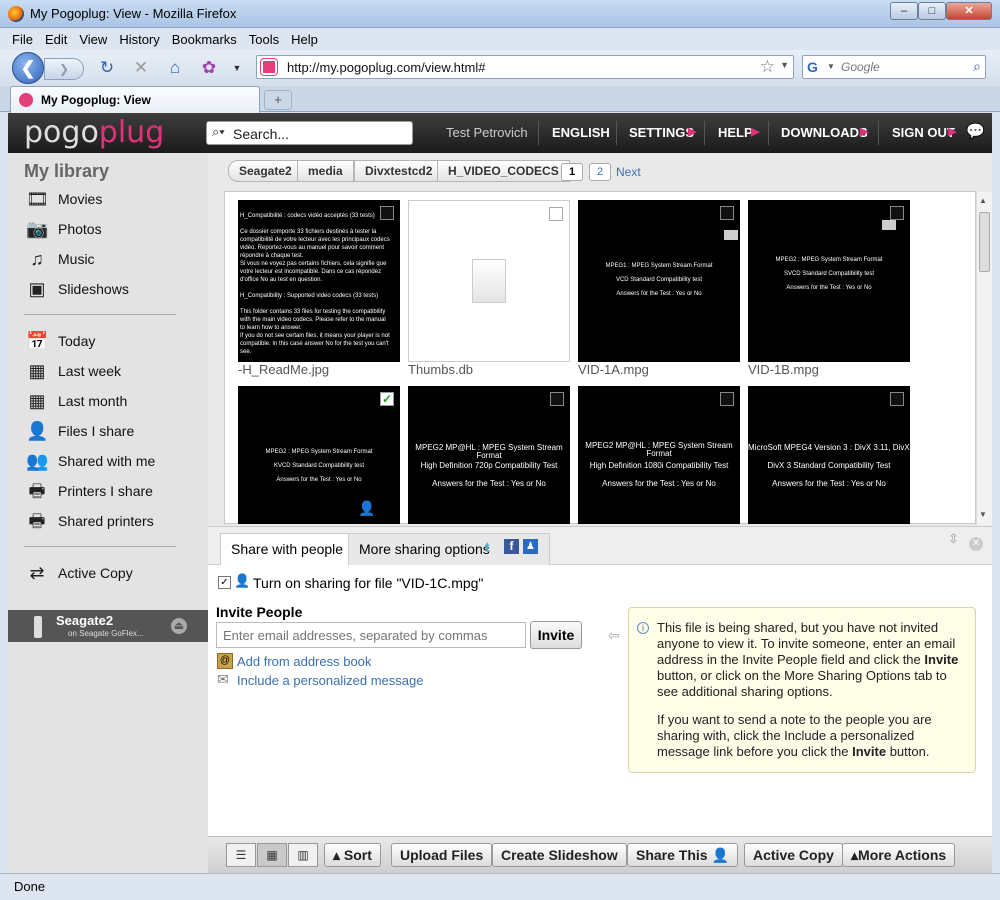  I want to click on breadcrumb-seagate2: Seagate2, so click(265, 171).